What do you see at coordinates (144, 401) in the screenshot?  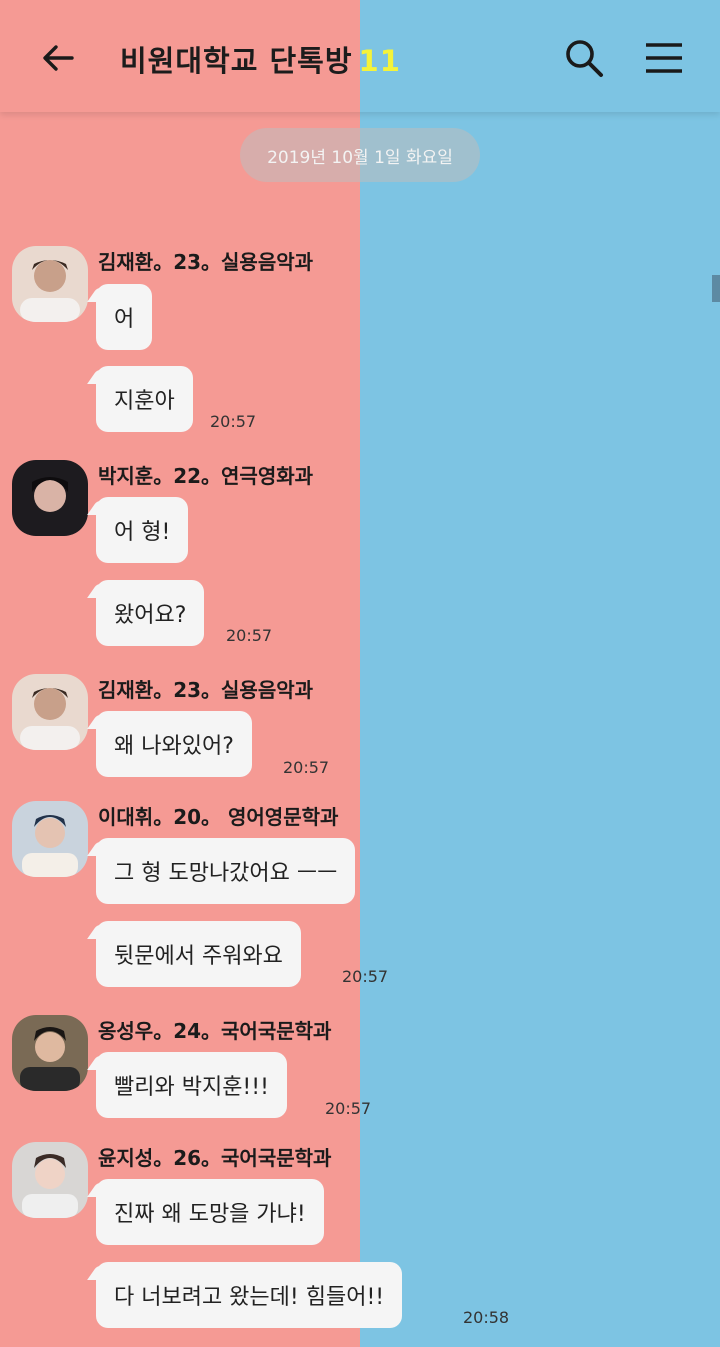 I see `message-text: 지훈아` at bounding box center [144, 401].